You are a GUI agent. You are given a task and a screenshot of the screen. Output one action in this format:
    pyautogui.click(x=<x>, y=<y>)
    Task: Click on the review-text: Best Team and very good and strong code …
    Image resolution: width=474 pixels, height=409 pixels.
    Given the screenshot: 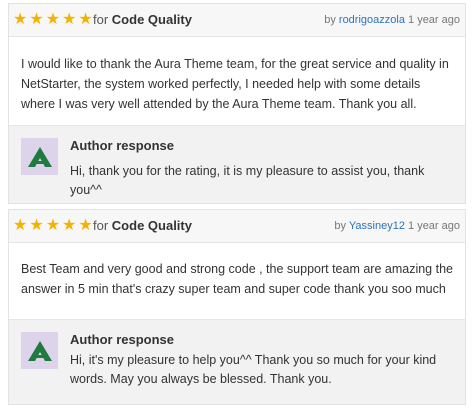 What is the action you would take?
    pyautogui.click(x=237, y=279)
    